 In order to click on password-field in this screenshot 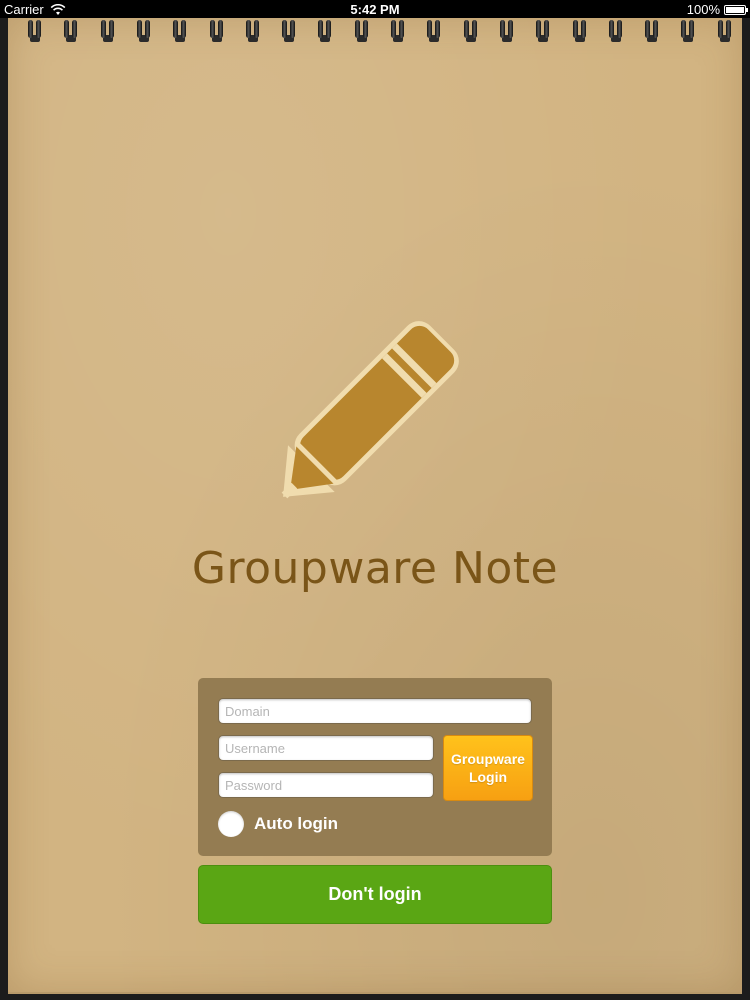, I will do `click(326, 785)`.